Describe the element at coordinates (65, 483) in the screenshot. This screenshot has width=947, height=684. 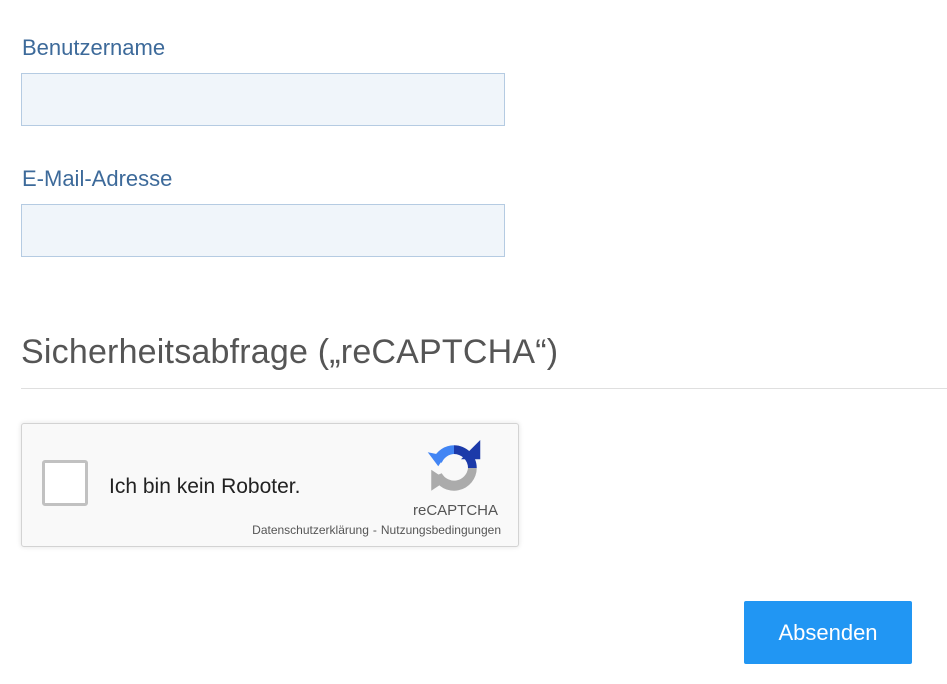
I see `recaptcha-checkbox` at that location.